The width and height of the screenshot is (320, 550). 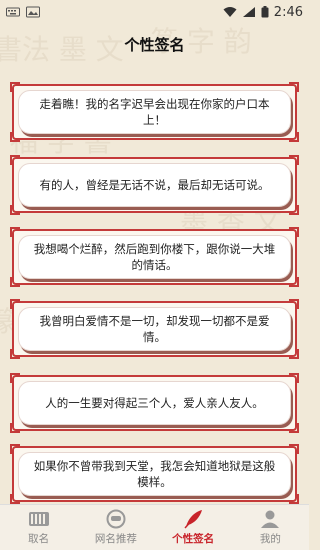 I want to click on signal-icon, so click(x=248, y=12).